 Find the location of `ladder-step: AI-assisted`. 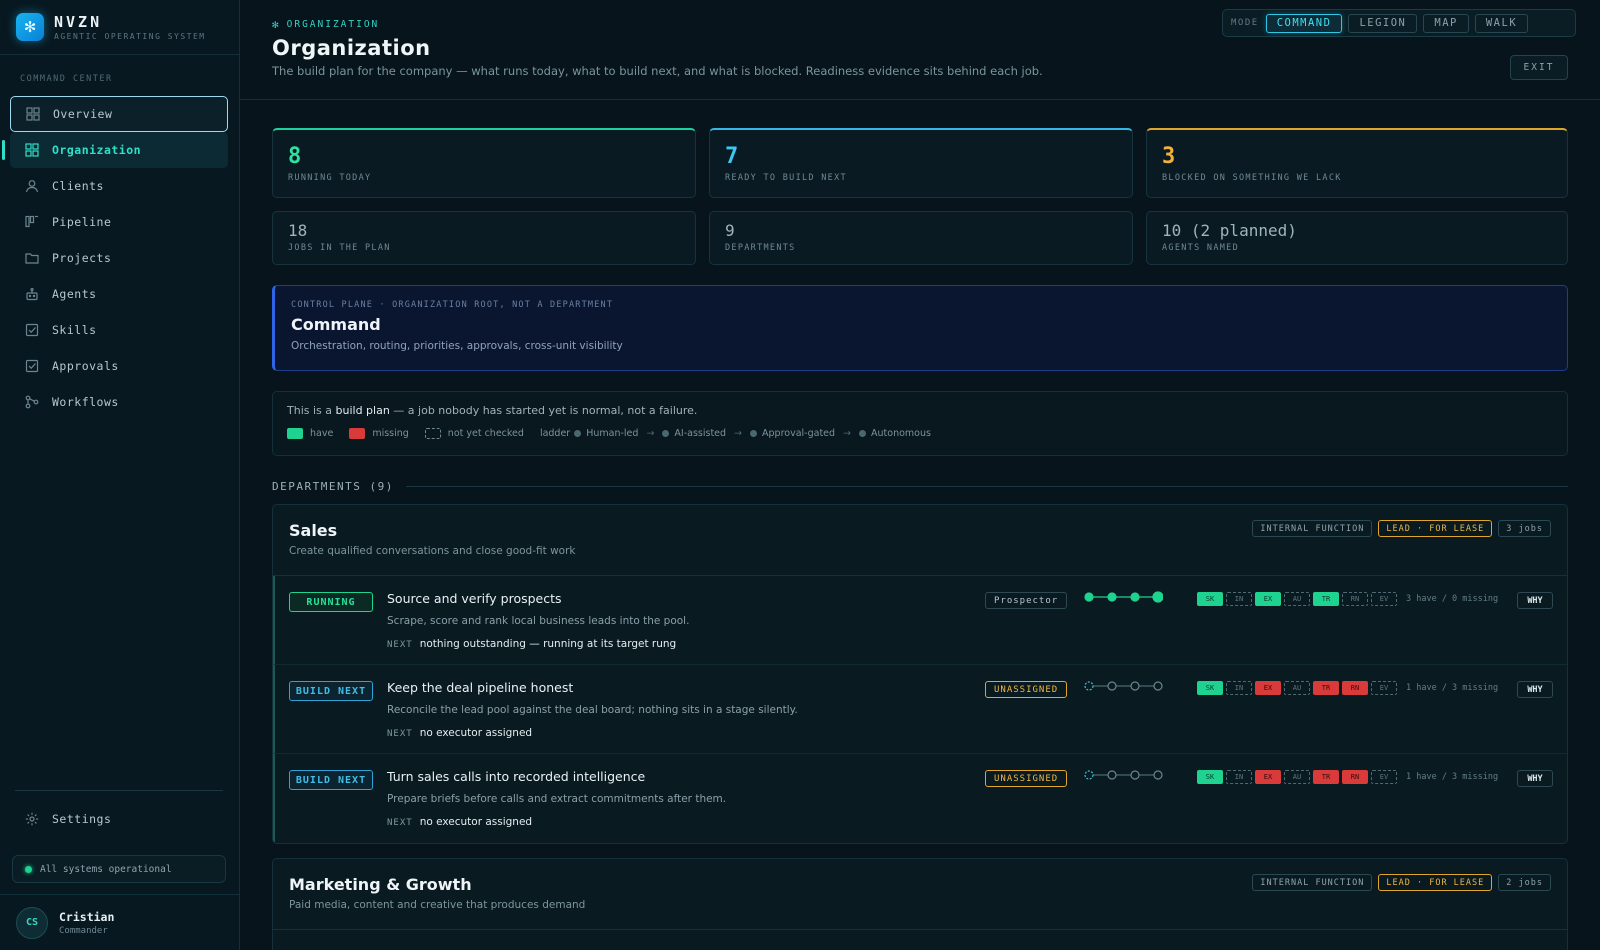

ladder-step: AI-assisted is located at coordinates (694, 433).